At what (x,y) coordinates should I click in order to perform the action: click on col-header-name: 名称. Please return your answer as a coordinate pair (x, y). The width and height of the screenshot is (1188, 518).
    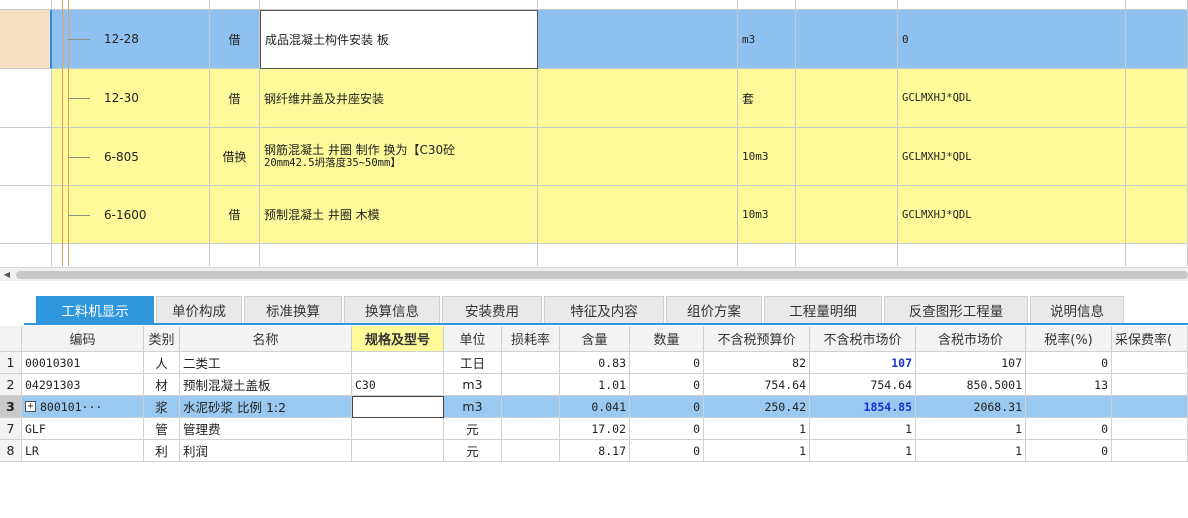
    Looking at the image, I should click on (266, 339).